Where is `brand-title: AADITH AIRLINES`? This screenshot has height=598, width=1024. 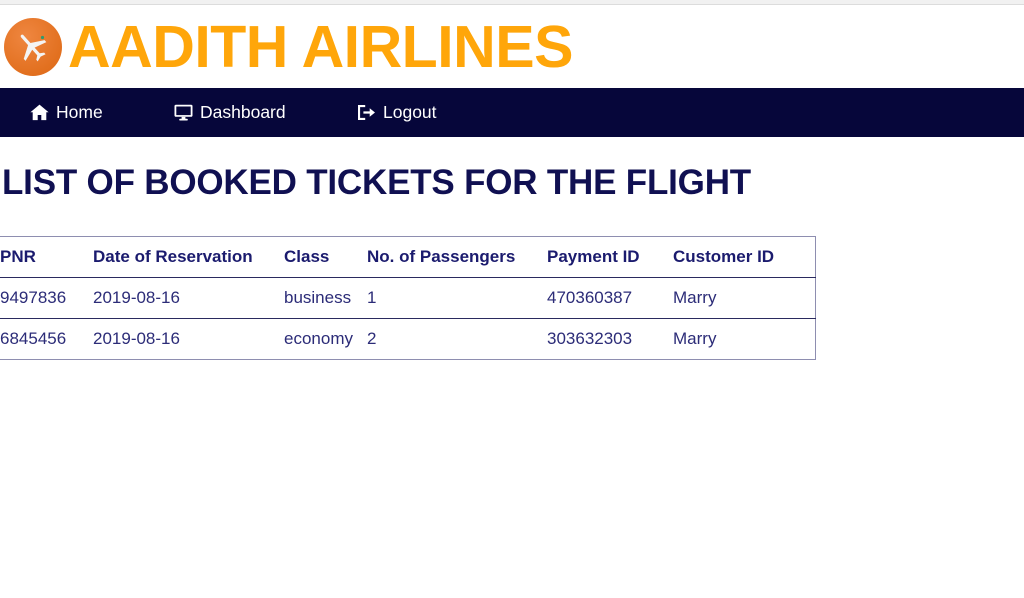 brand-title: AADITH AIRLINES is located at coordinates (320, 46).